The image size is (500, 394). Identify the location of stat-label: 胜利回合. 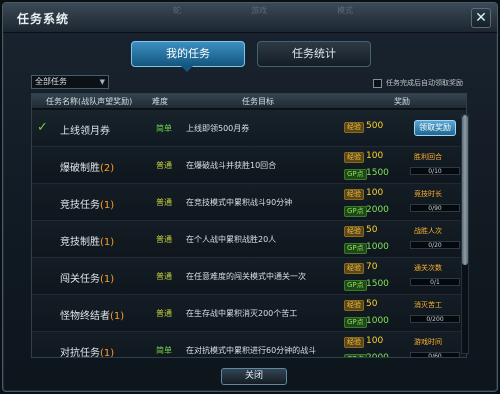
(428, 157).